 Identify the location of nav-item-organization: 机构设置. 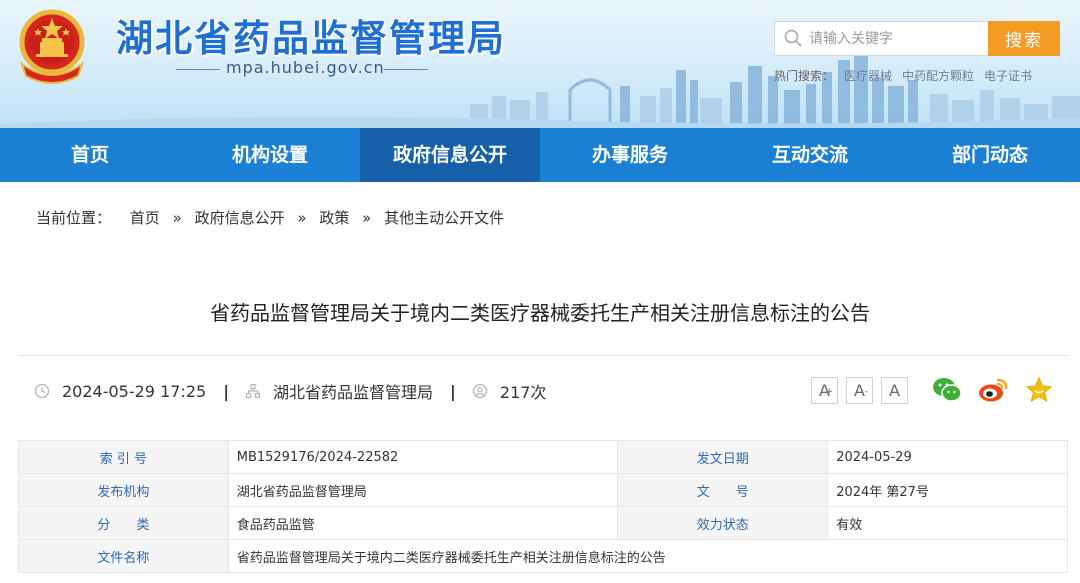
(270, 155).